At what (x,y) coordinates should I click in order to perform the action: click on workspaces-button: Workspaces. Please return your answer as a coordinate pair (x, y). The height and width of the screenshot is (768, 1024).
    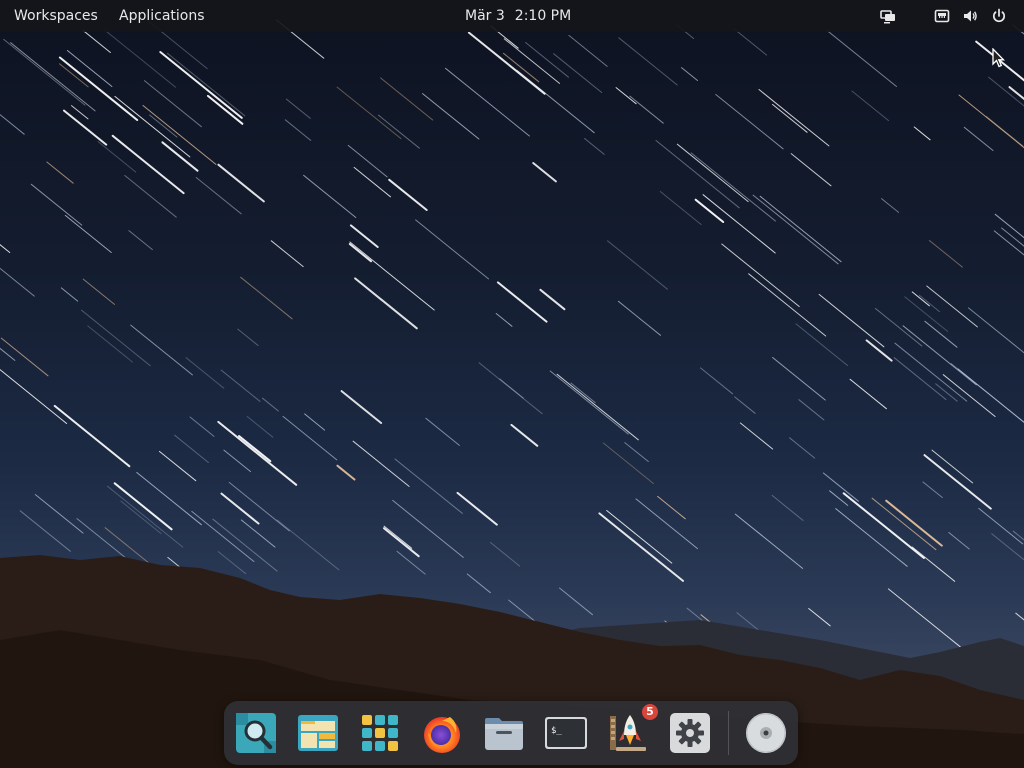
    Looking at the image, I should click on (56, 16).